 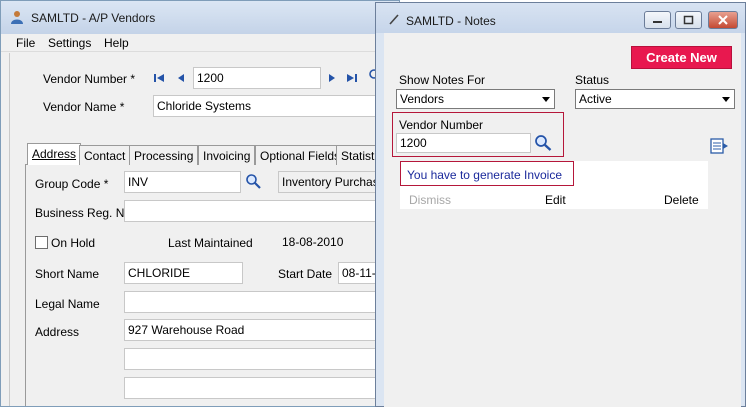 I want to click on tab-contact-label: Contact, so click(x=105, y=156).